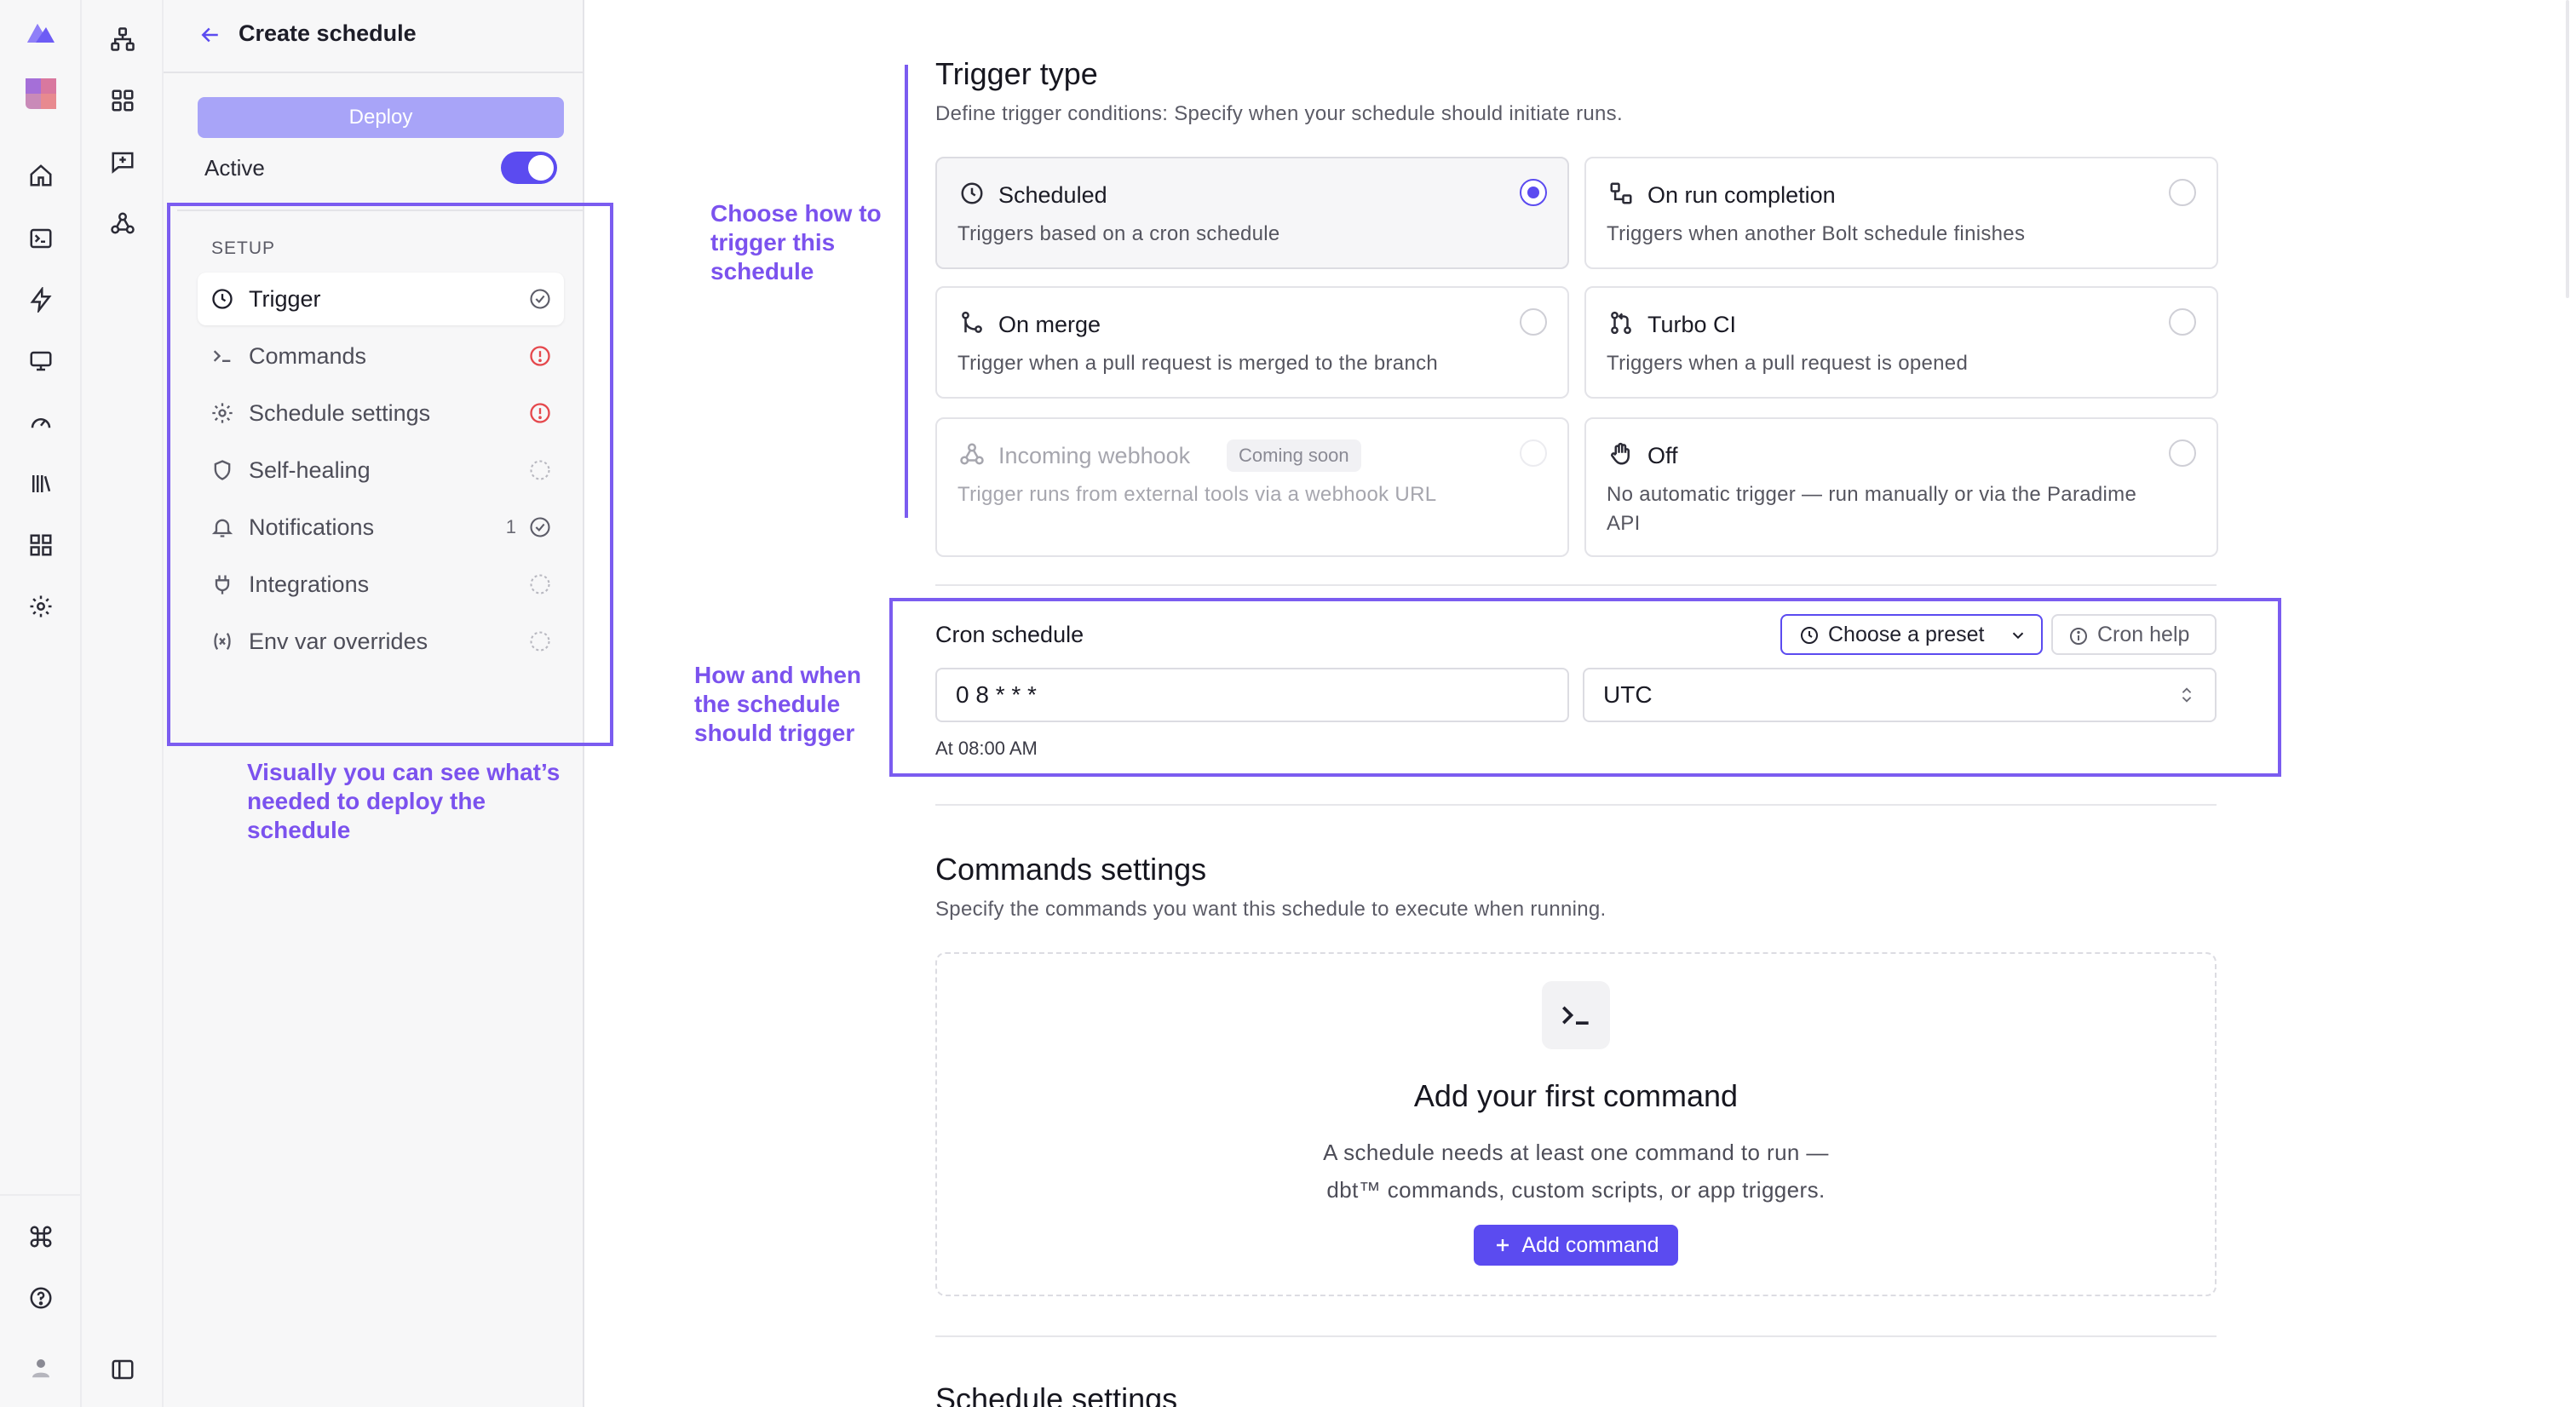 The width and height of the screenshot is (2576, 1407). I want to click on active-toggle, so click(529, 168).